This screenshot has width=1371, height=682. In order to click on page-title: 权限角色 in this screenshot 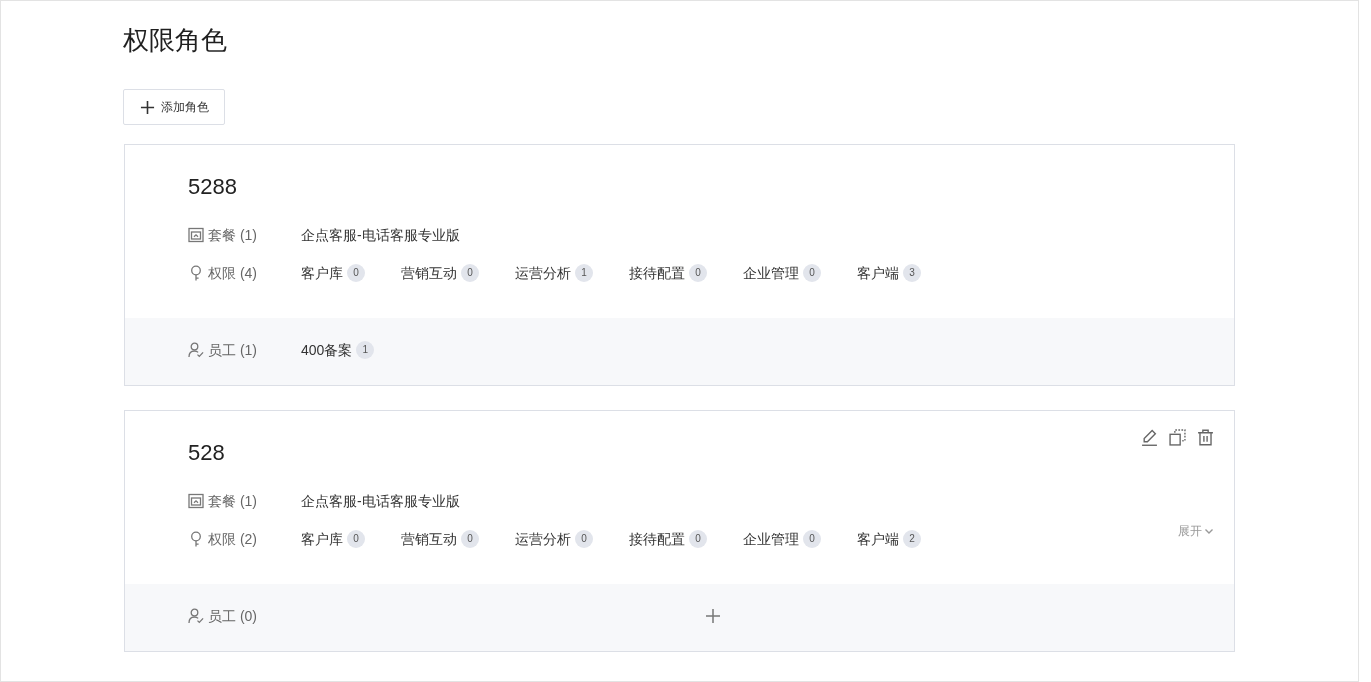, I will do `click(175, 40)`.